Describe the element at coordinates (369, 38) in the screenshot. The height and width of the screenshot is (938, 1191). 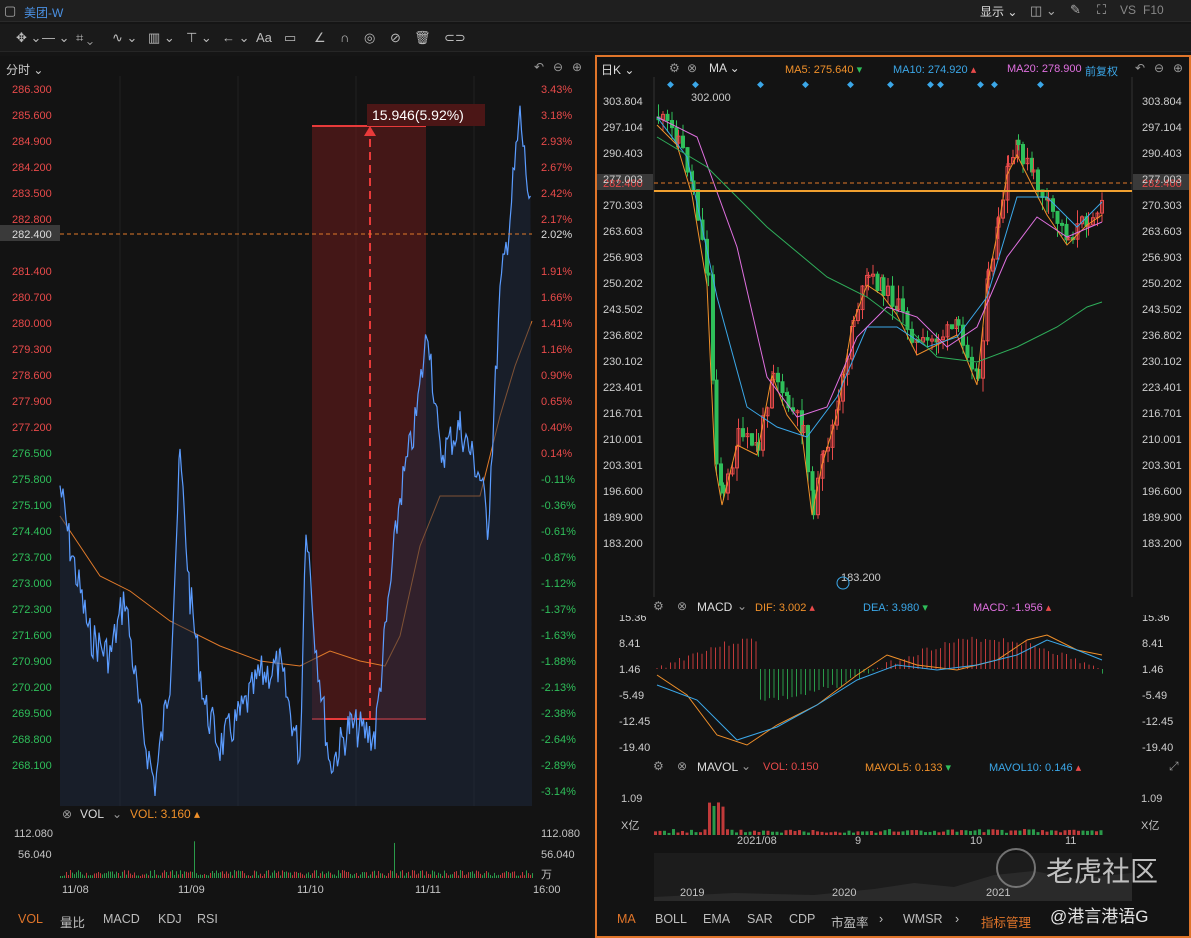
I see `eye-icon: ◎` at that location.